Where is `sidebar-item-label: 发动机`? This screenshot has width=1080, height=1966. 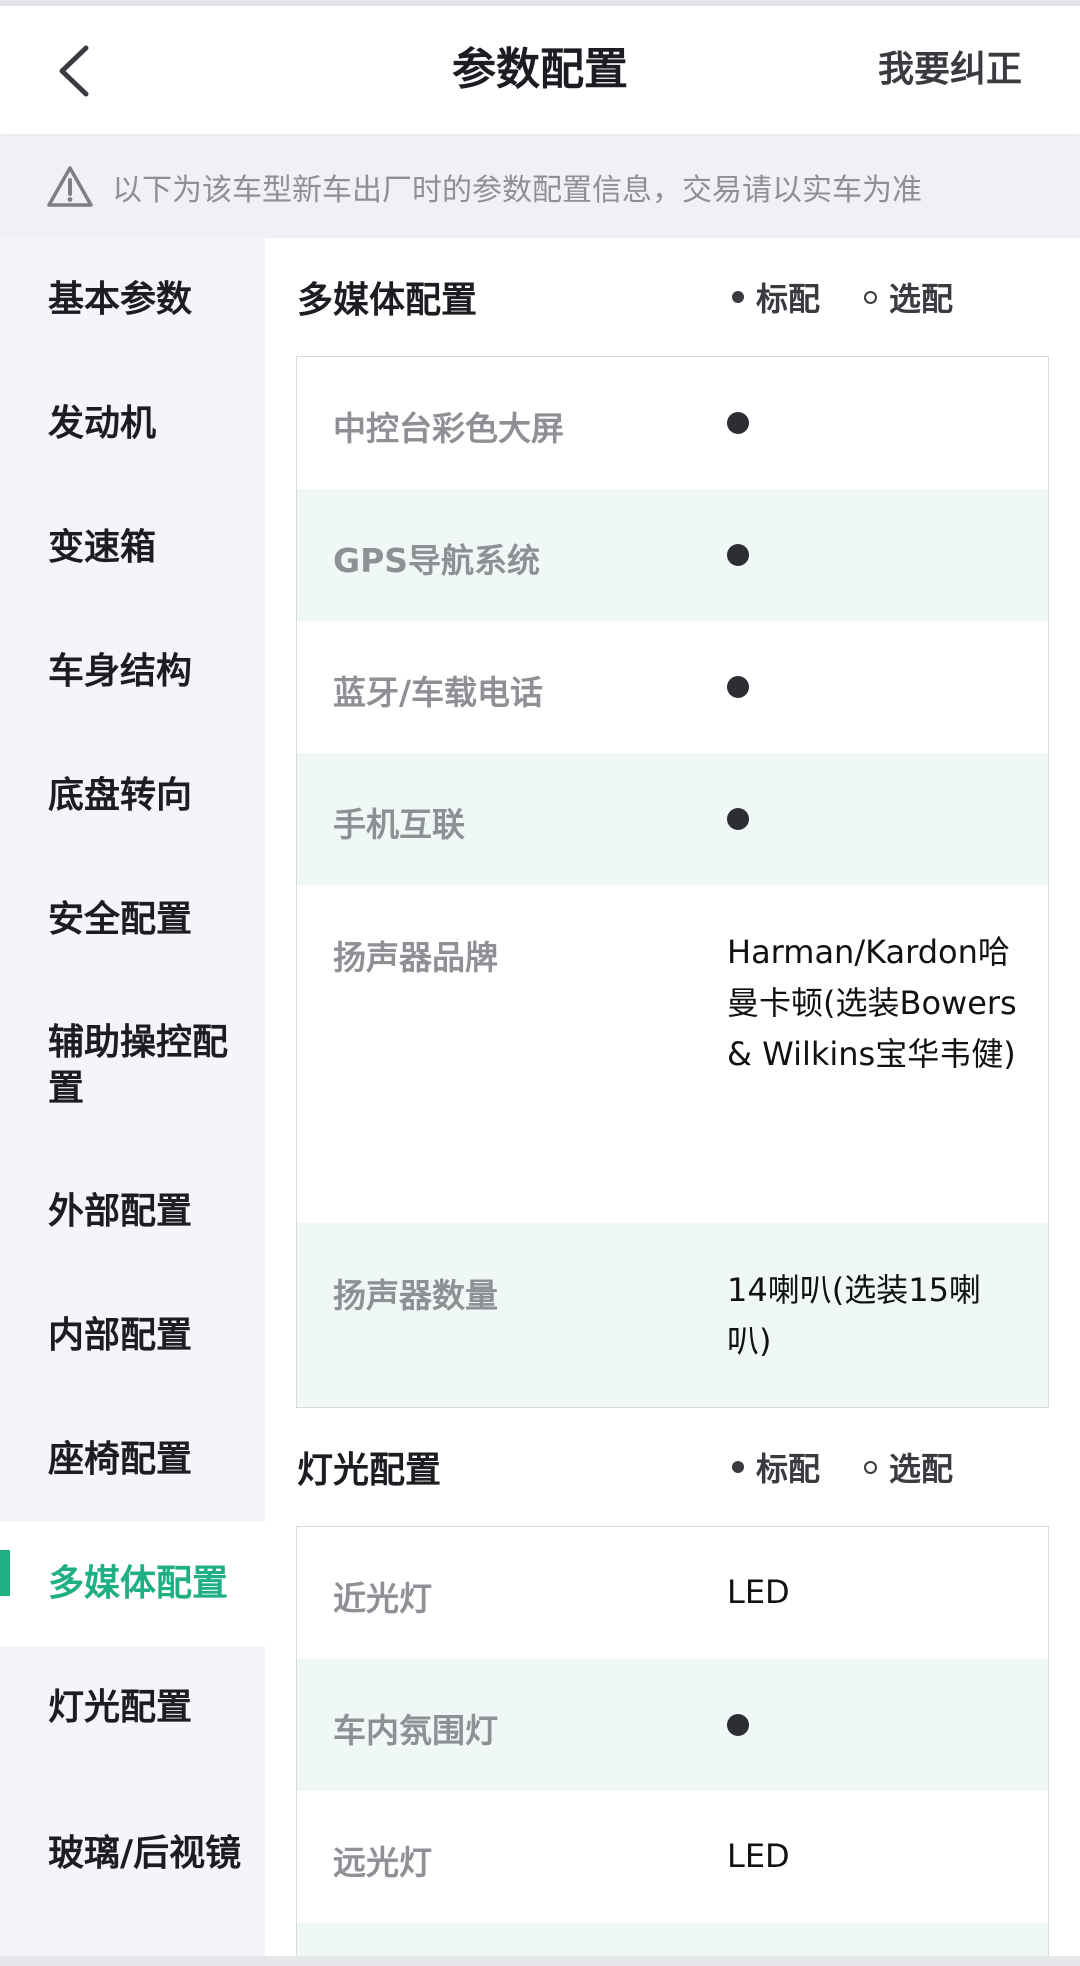
sidebar-item-label: 发动机 is located at coordinates (102, 423).